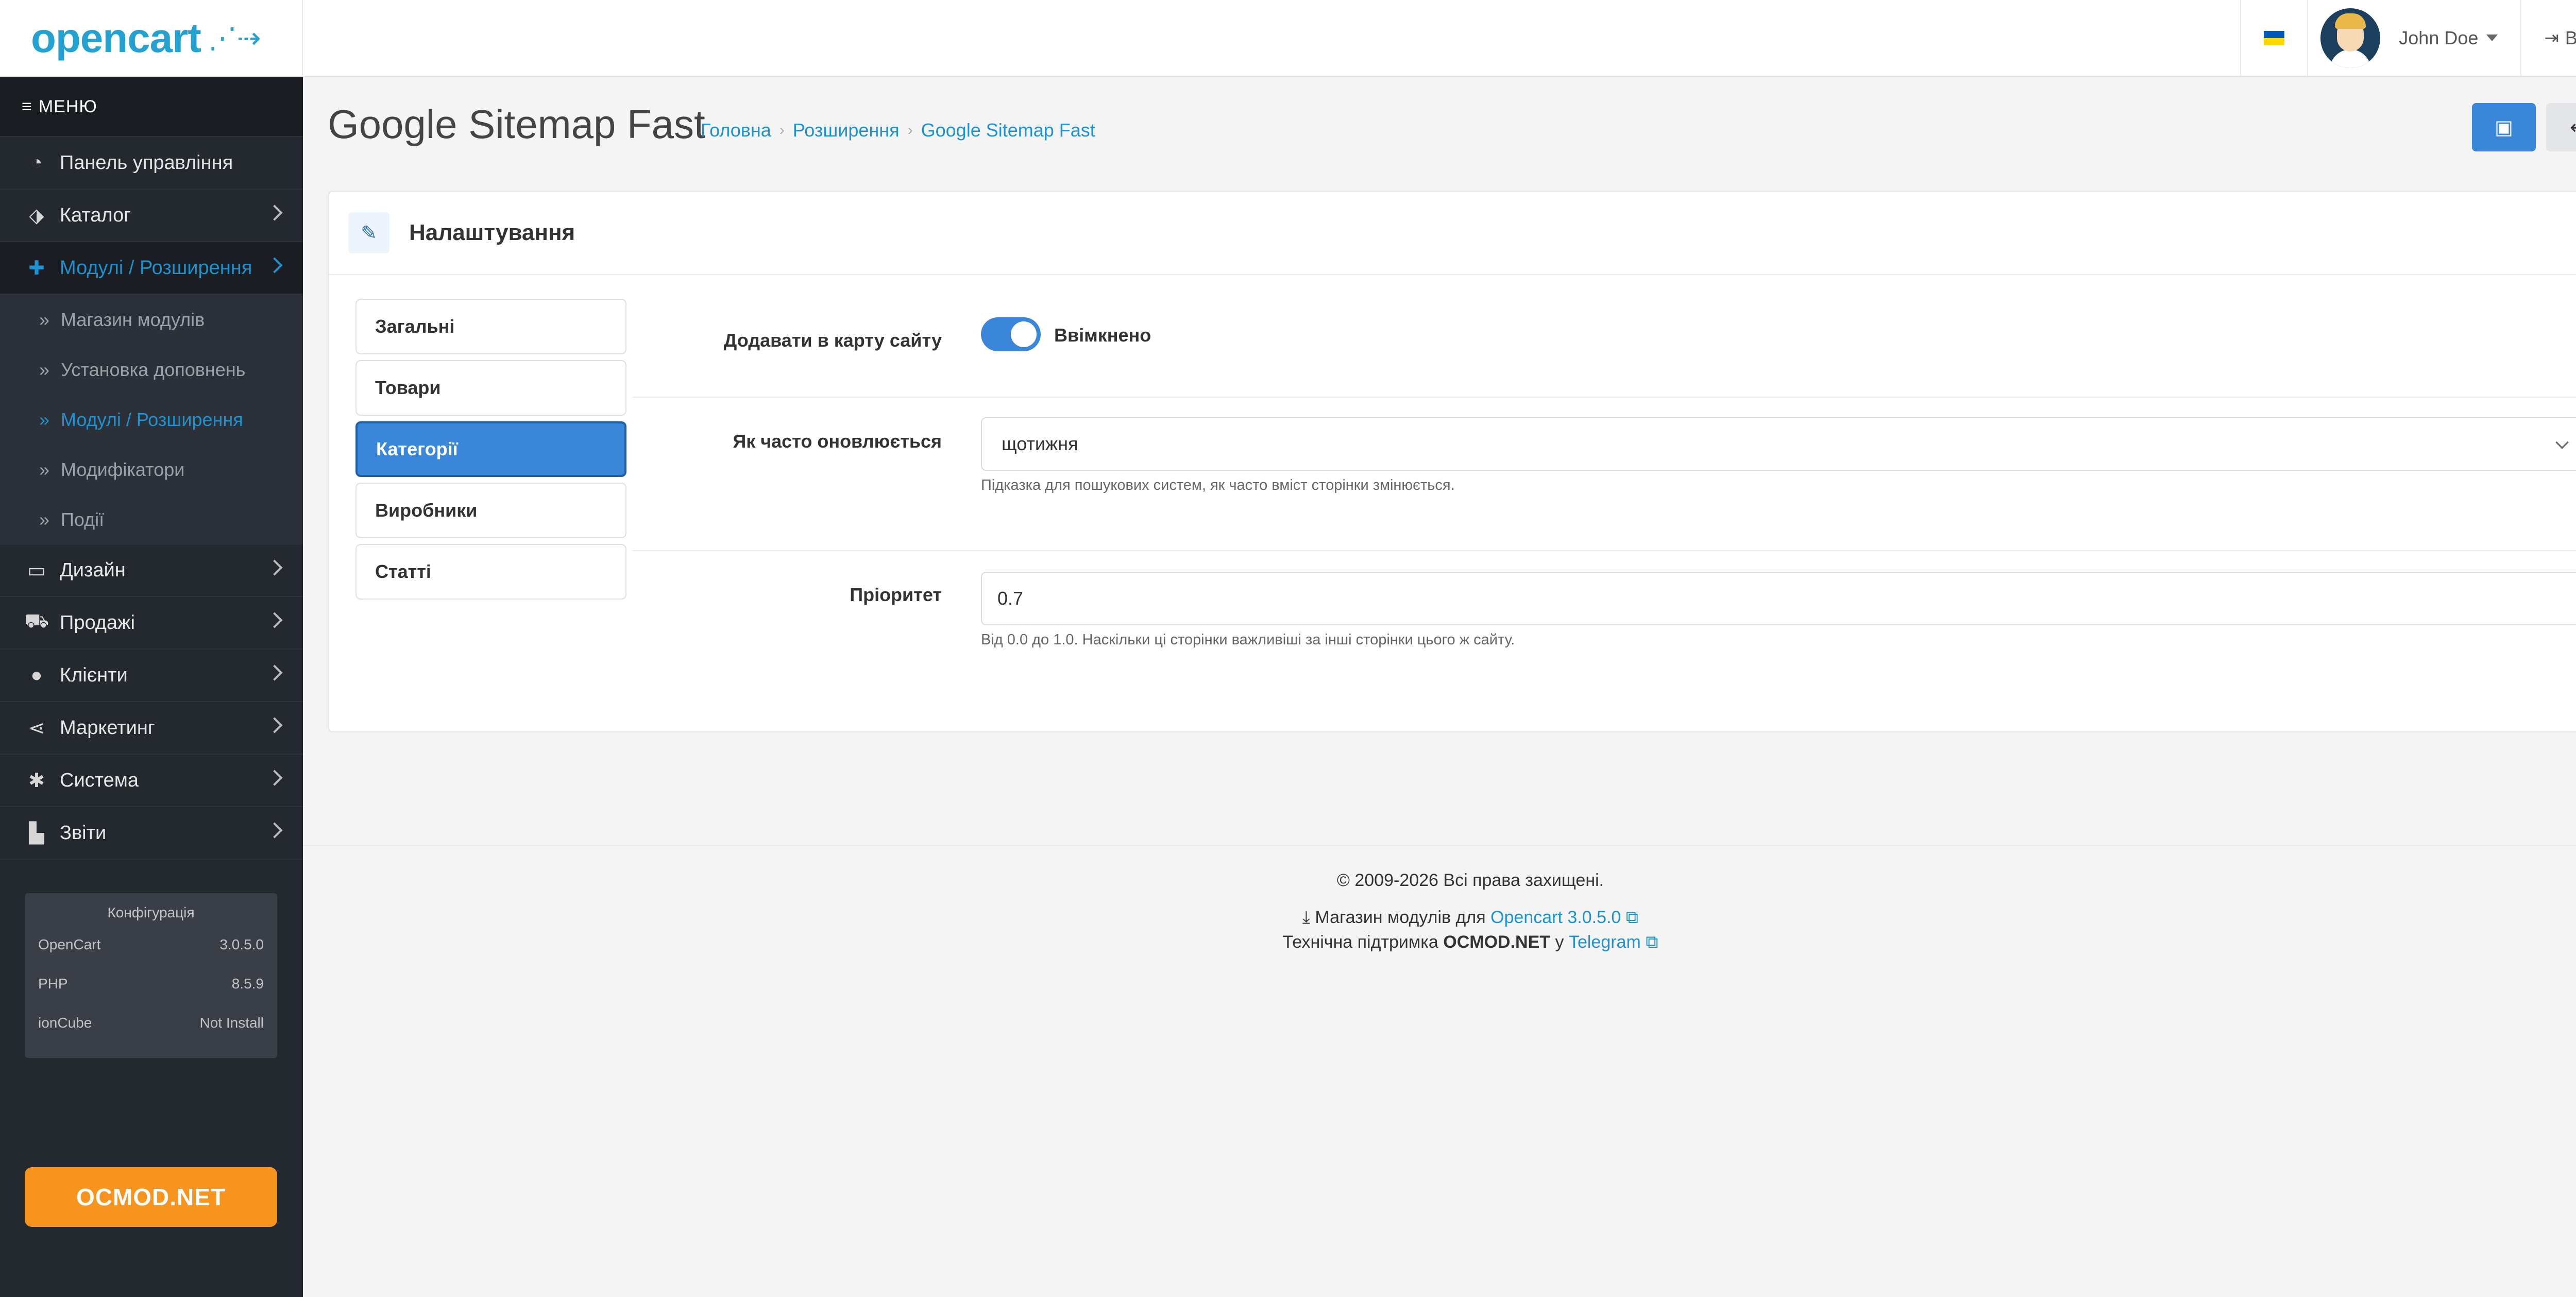 The image size is (2576, 1297). I want to click on sidebar-item-dashboard: ◔ Панель управління, so click(151, 163).